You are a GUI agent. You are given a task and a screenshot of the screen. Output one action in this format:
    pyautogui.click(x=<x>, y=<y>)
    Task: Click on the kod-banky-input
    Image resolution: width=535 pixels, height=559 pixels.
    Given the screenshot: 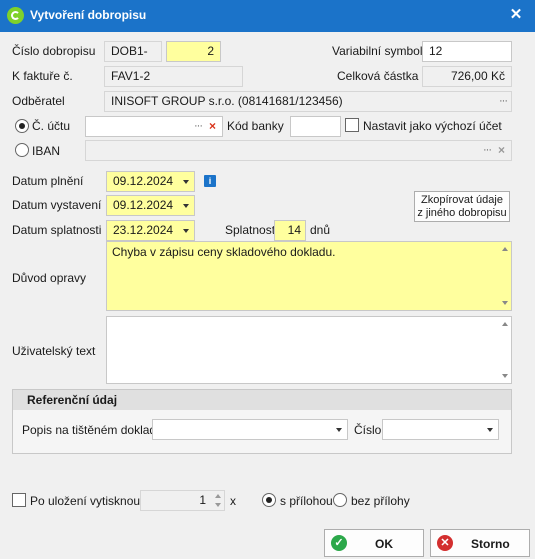 What is the action you would take?
    pyautogui.click(x=315, y=126)
    